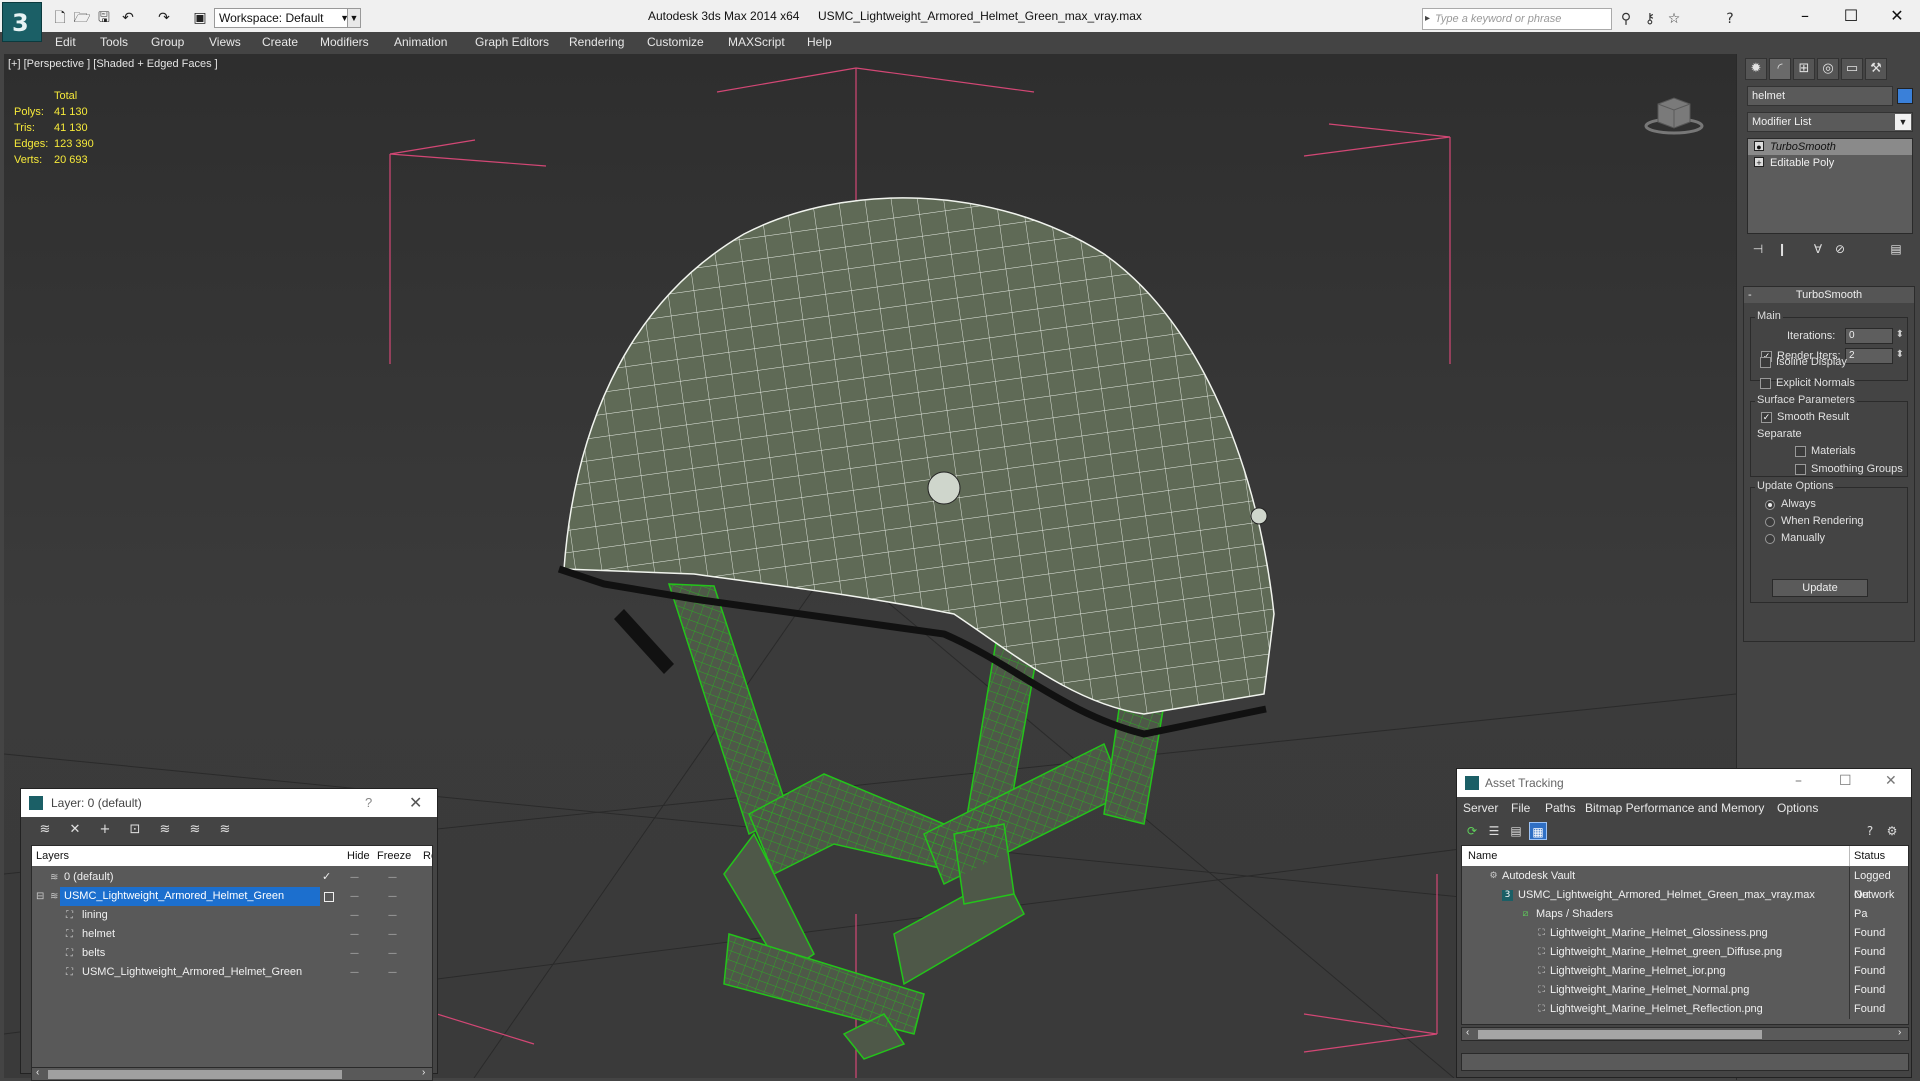 Image resolution: width=1920 pixels, height=1081 pixels. I want to click on search-input: Type a keyword or phrase, so click(1517, 19).